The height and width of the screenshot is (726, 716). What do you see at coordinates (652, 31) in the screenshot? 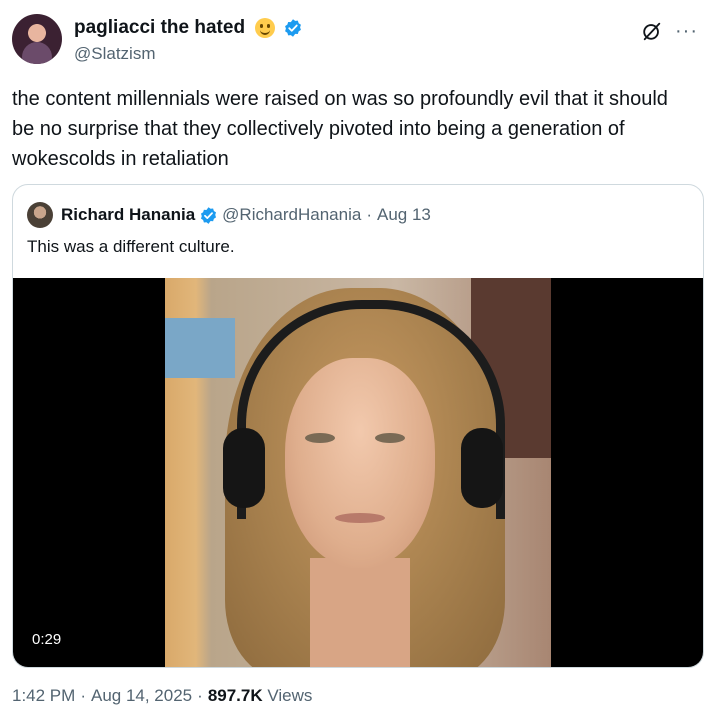
I see `grok-icon` at bounding box center [652, 31].